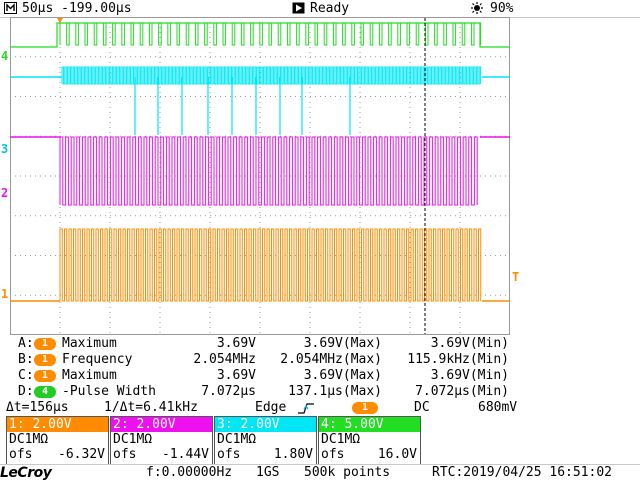 This screenshot has height=481, width=640. What do you see at coordinates (10, 8) in the screenshot?
I see `menu-icon` at bounding box center [10, 8].